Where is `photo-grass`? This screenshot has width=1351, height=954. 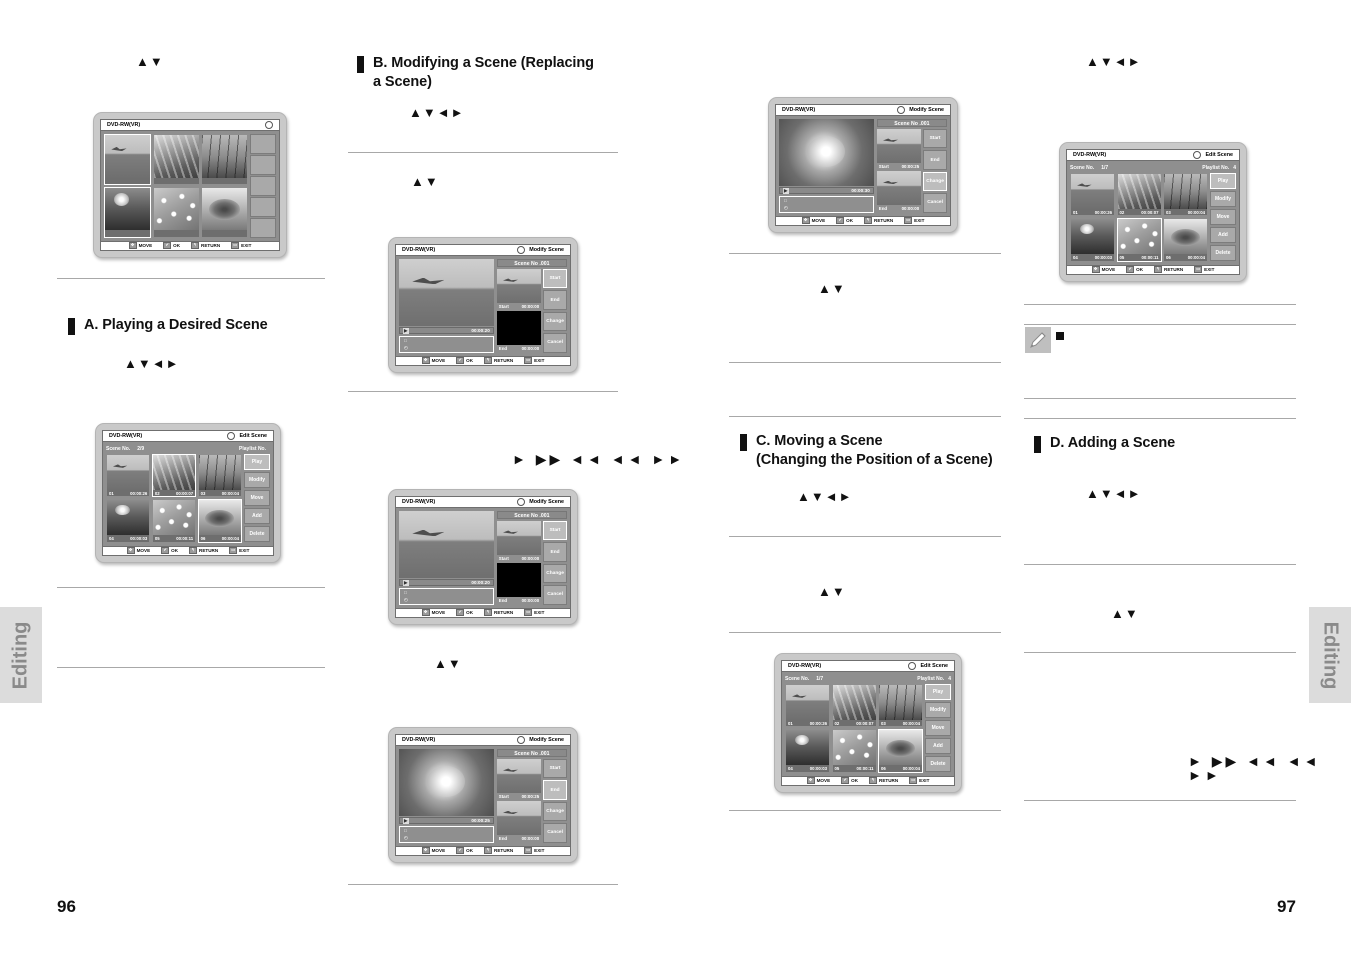 photo-grass is located at coordinates (854, 702).